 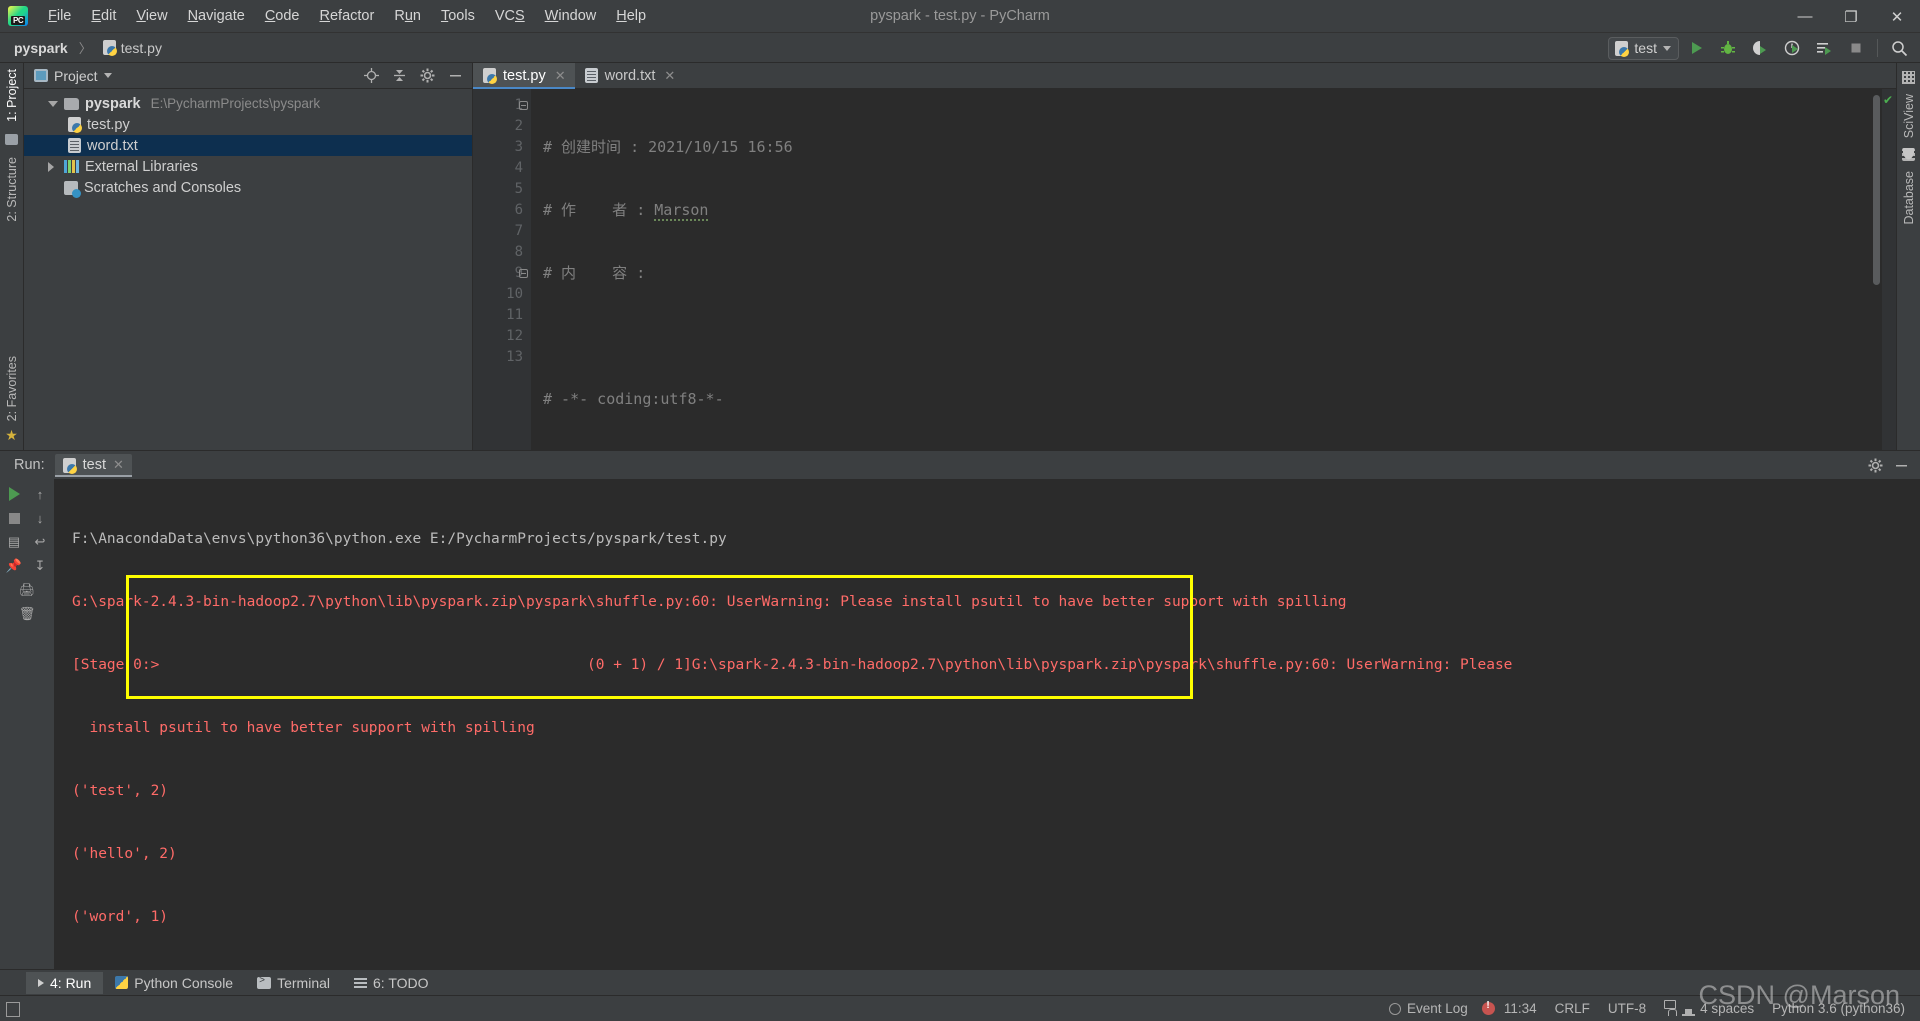 I want to click on tree-label: word.txt, so click(x=112, y=145).